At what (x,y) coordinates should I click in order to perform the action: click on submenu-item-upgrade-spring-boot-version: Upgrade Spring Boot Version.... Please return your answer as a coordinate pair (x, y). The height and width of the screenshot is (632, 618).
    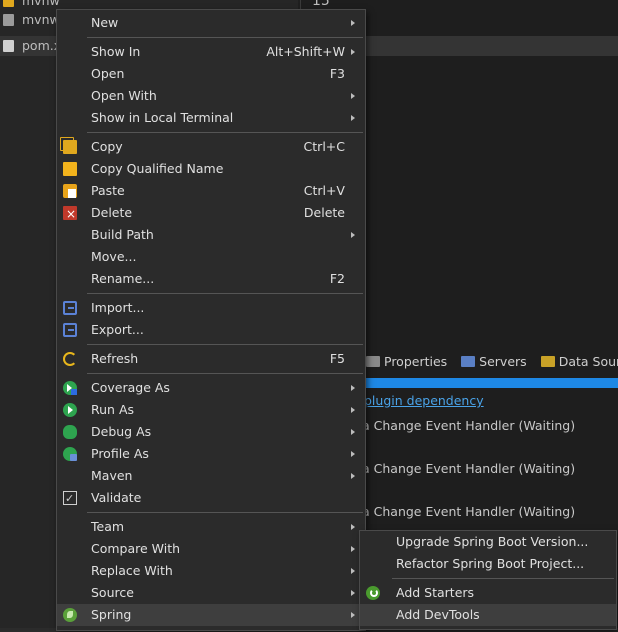
    Looking at the image, I should click on (488, 542).